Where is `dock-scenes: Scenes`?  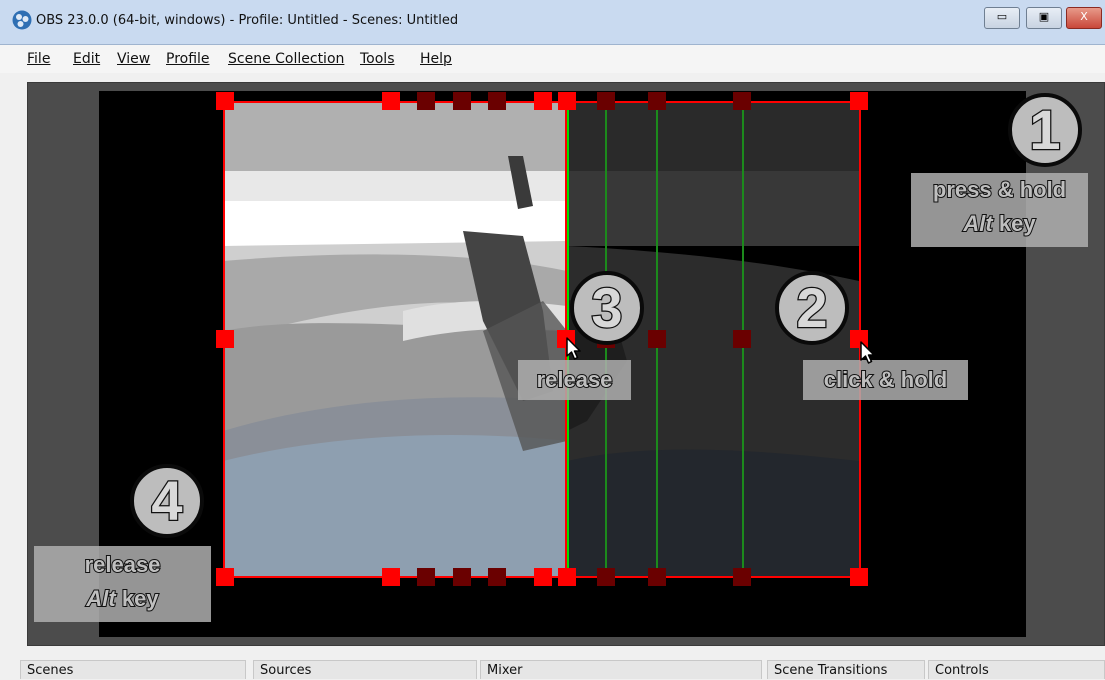 dock-scenes: Scenes is located at coordinates (133, 669).